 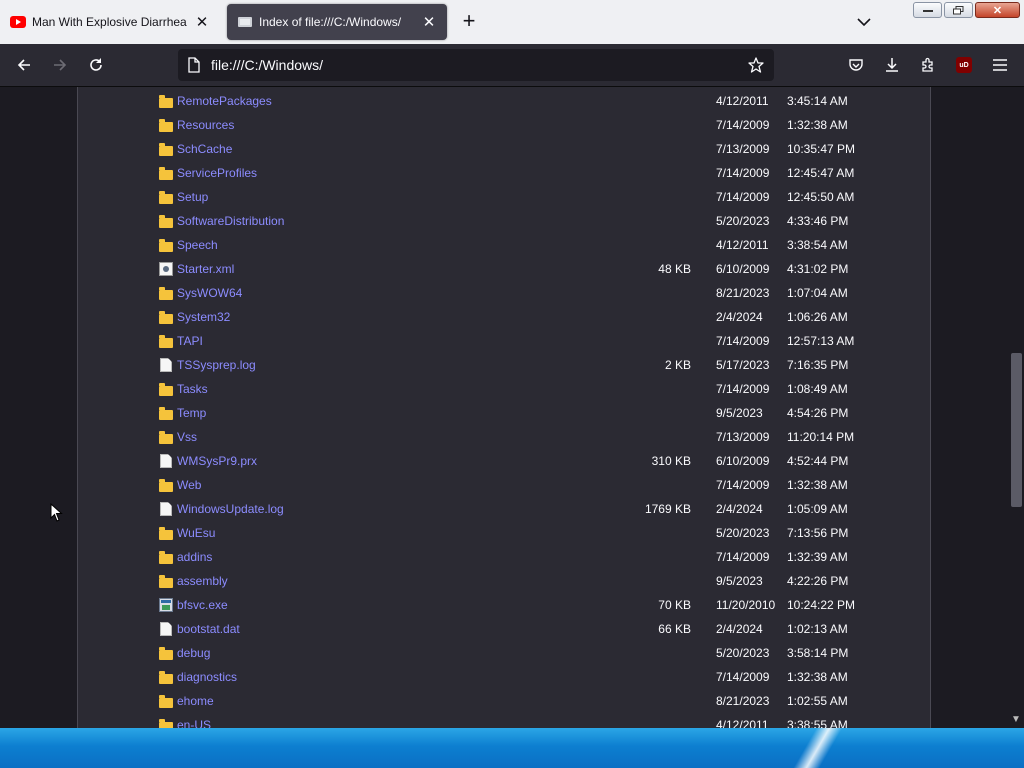 I want to click on table-row: ehome 8/21/2023 1:02:55 AM, so click(x=504, y=701).